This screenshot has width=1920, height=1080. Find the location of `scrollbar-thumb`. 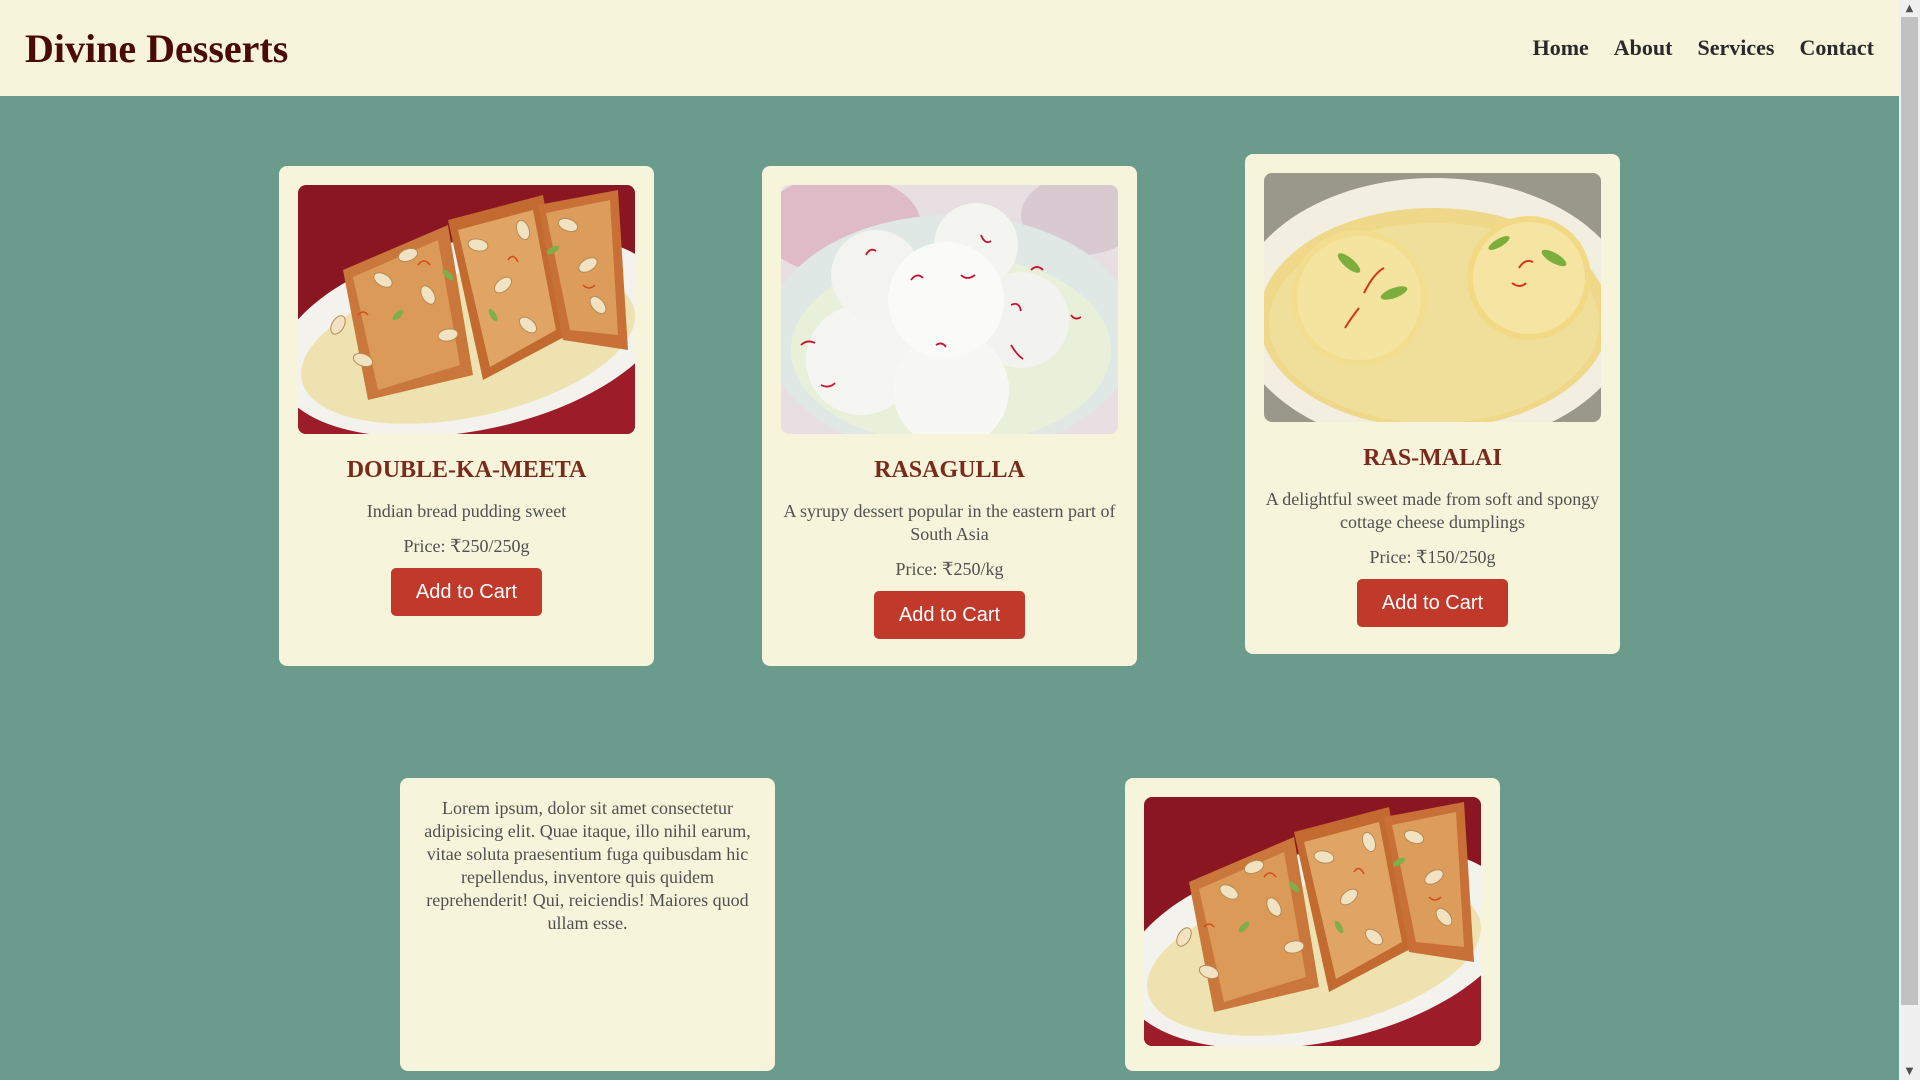

scrollbar-thumb is located at coordinates (1909, 511).